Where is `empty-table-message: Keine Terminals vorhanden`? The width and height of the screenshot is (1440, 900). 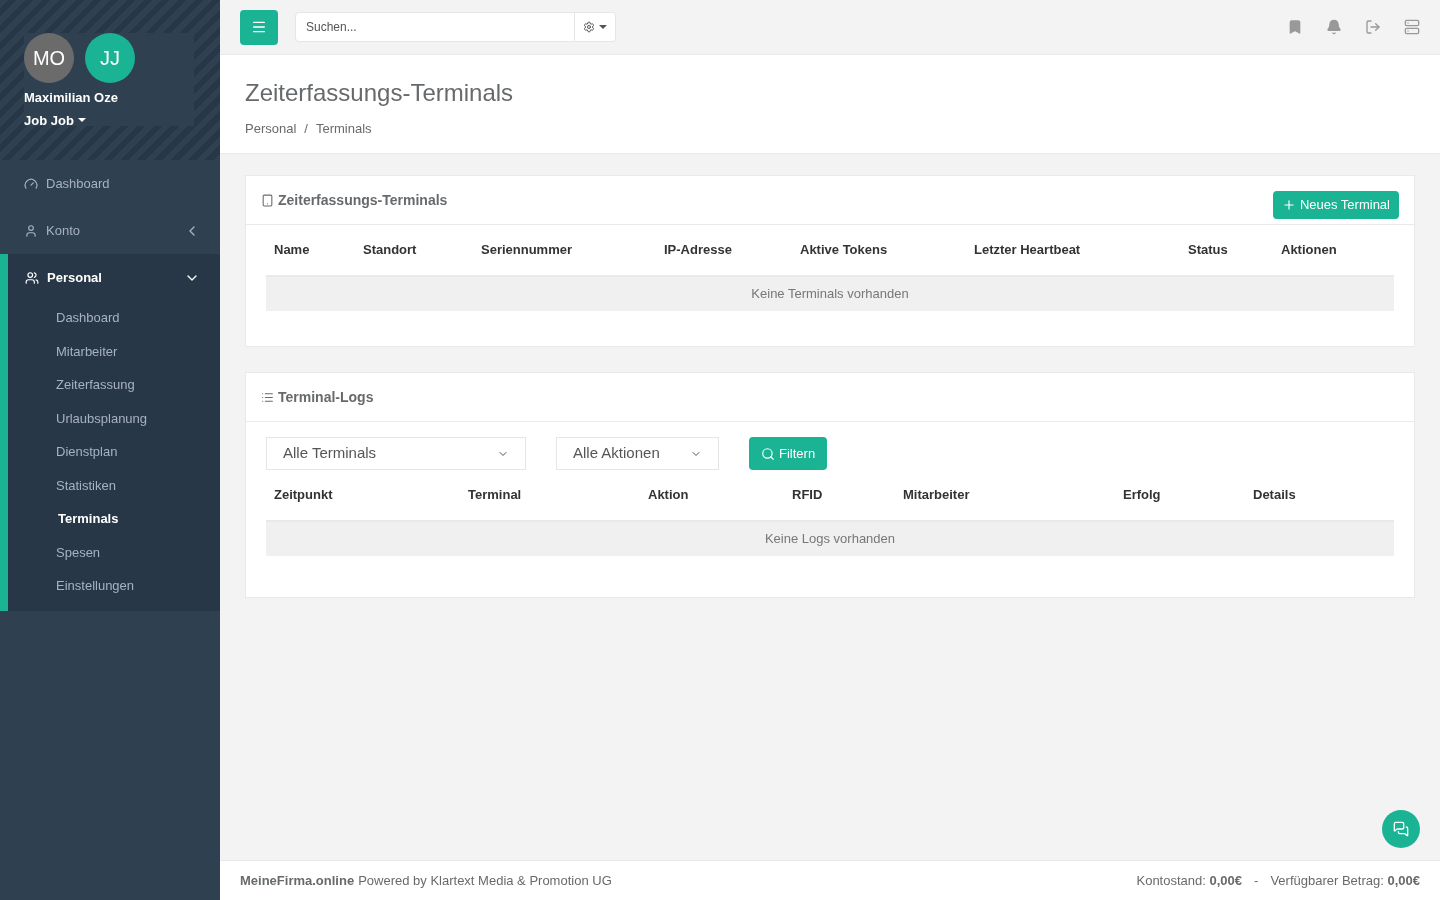
empty-table-message: Keine Terminals vorhanden is located at coordinates (830, 294).